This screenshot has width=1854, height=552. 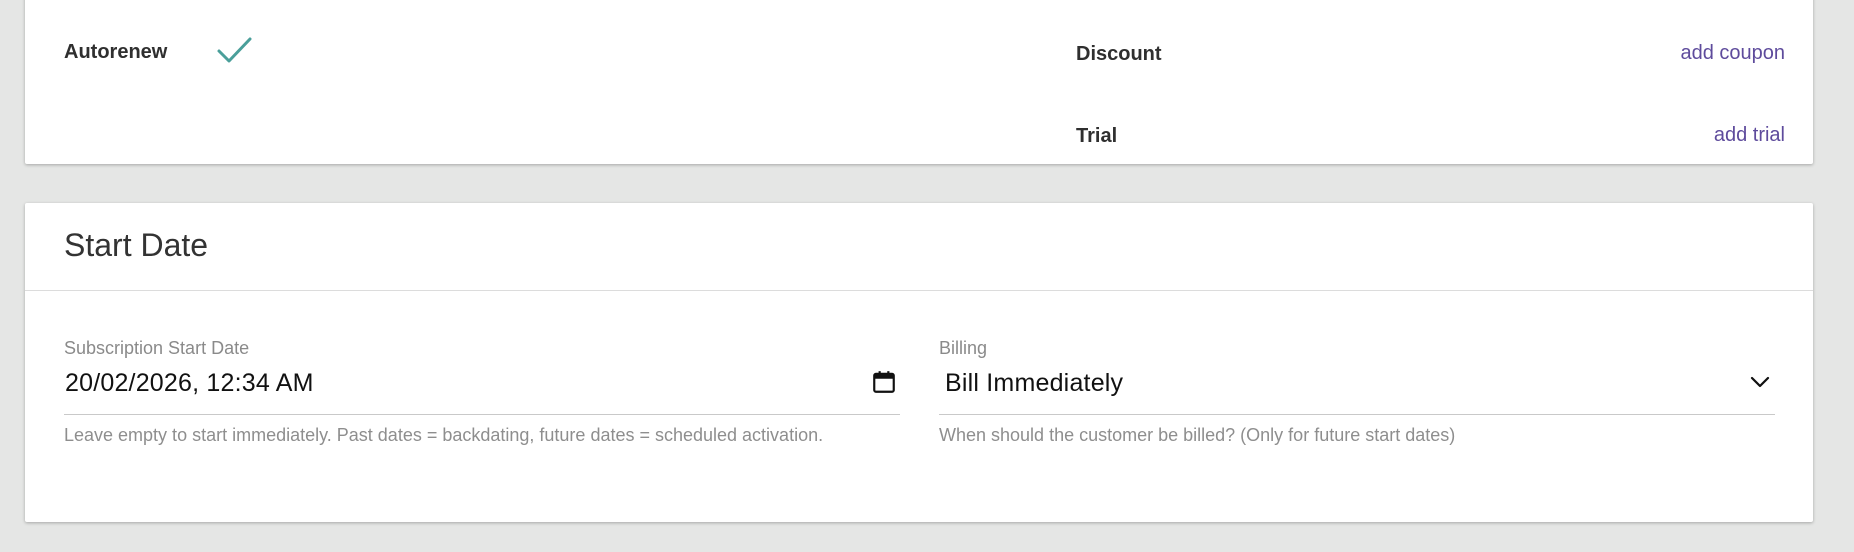 I want to click on check-icon, so click(x=234, y=50).